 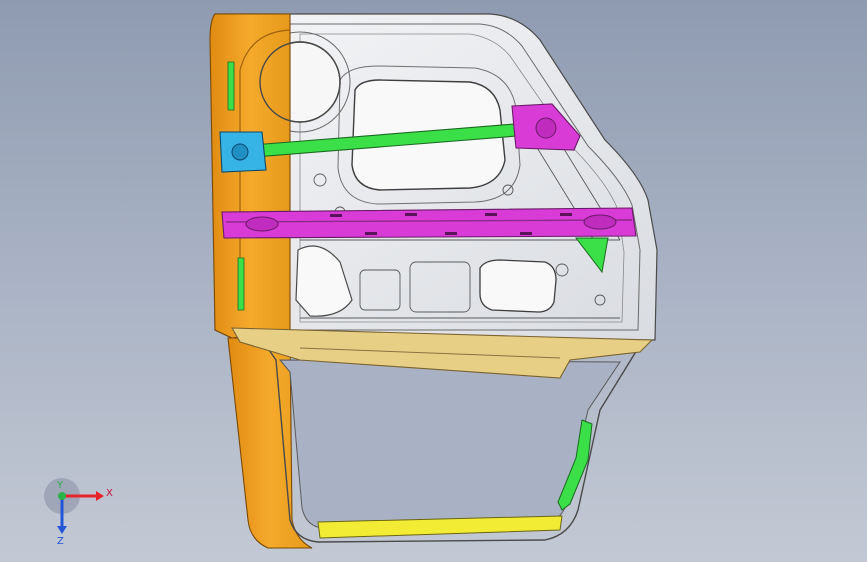 I want to click on hinge-bracket-boss, so click(x=240, y=152).